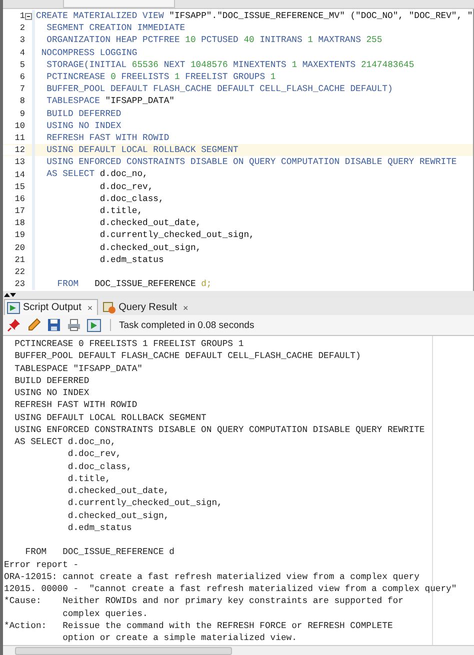 This screenshot has height=655, width=474. What do you see at coordinates (254, 16) in the screenshot?
I see `code-line: CREATE MATERIALIZED VIEW "IFSAPP"."DOC_ISSUE_REFERENCE_MV" ("DOC_NO", "DOC_REV", "` at bounding box center [254, 16].